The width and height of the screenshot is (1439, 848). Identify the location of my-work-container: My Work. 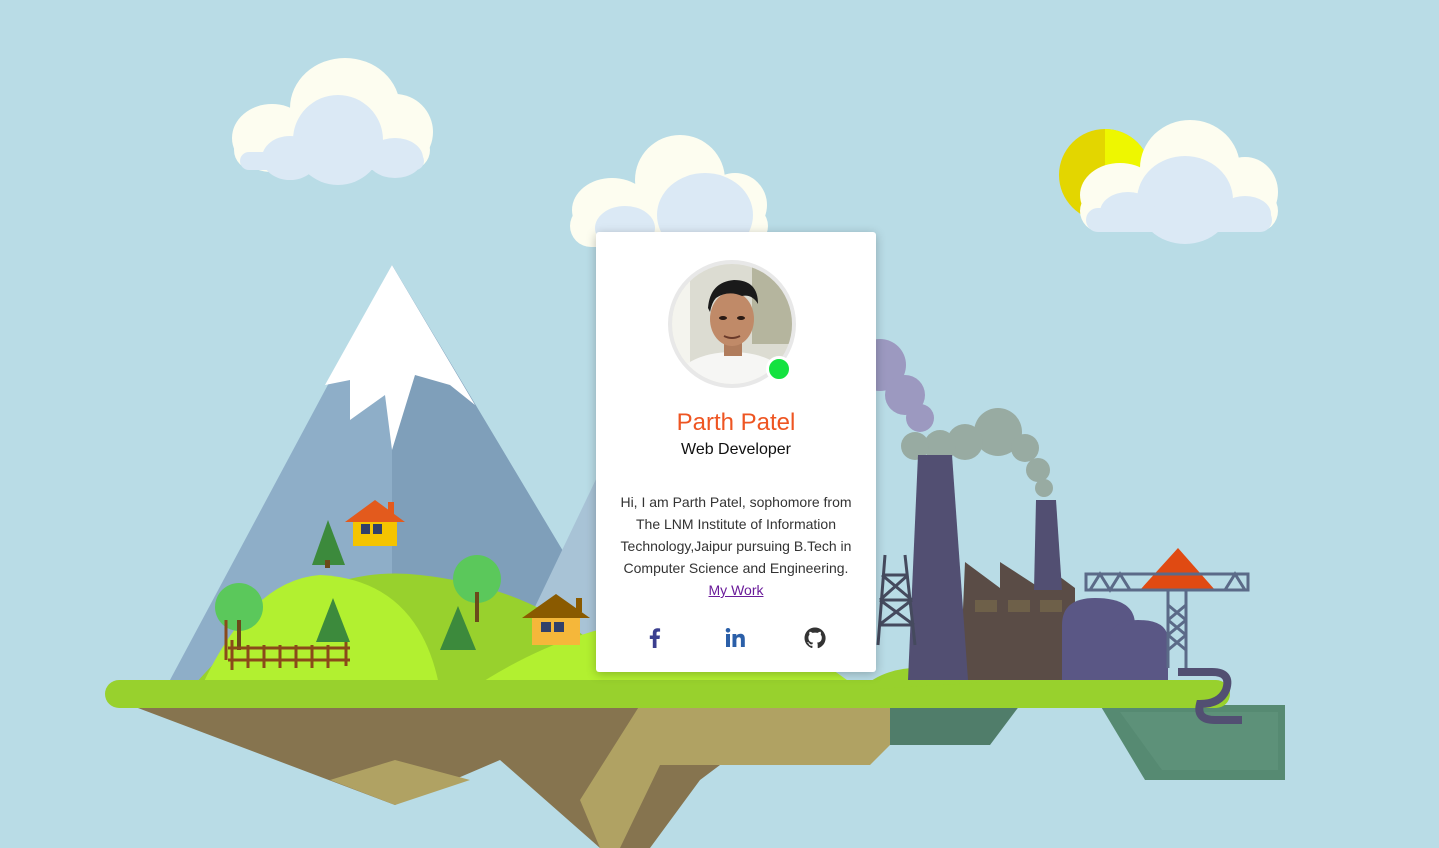
(736, 590).